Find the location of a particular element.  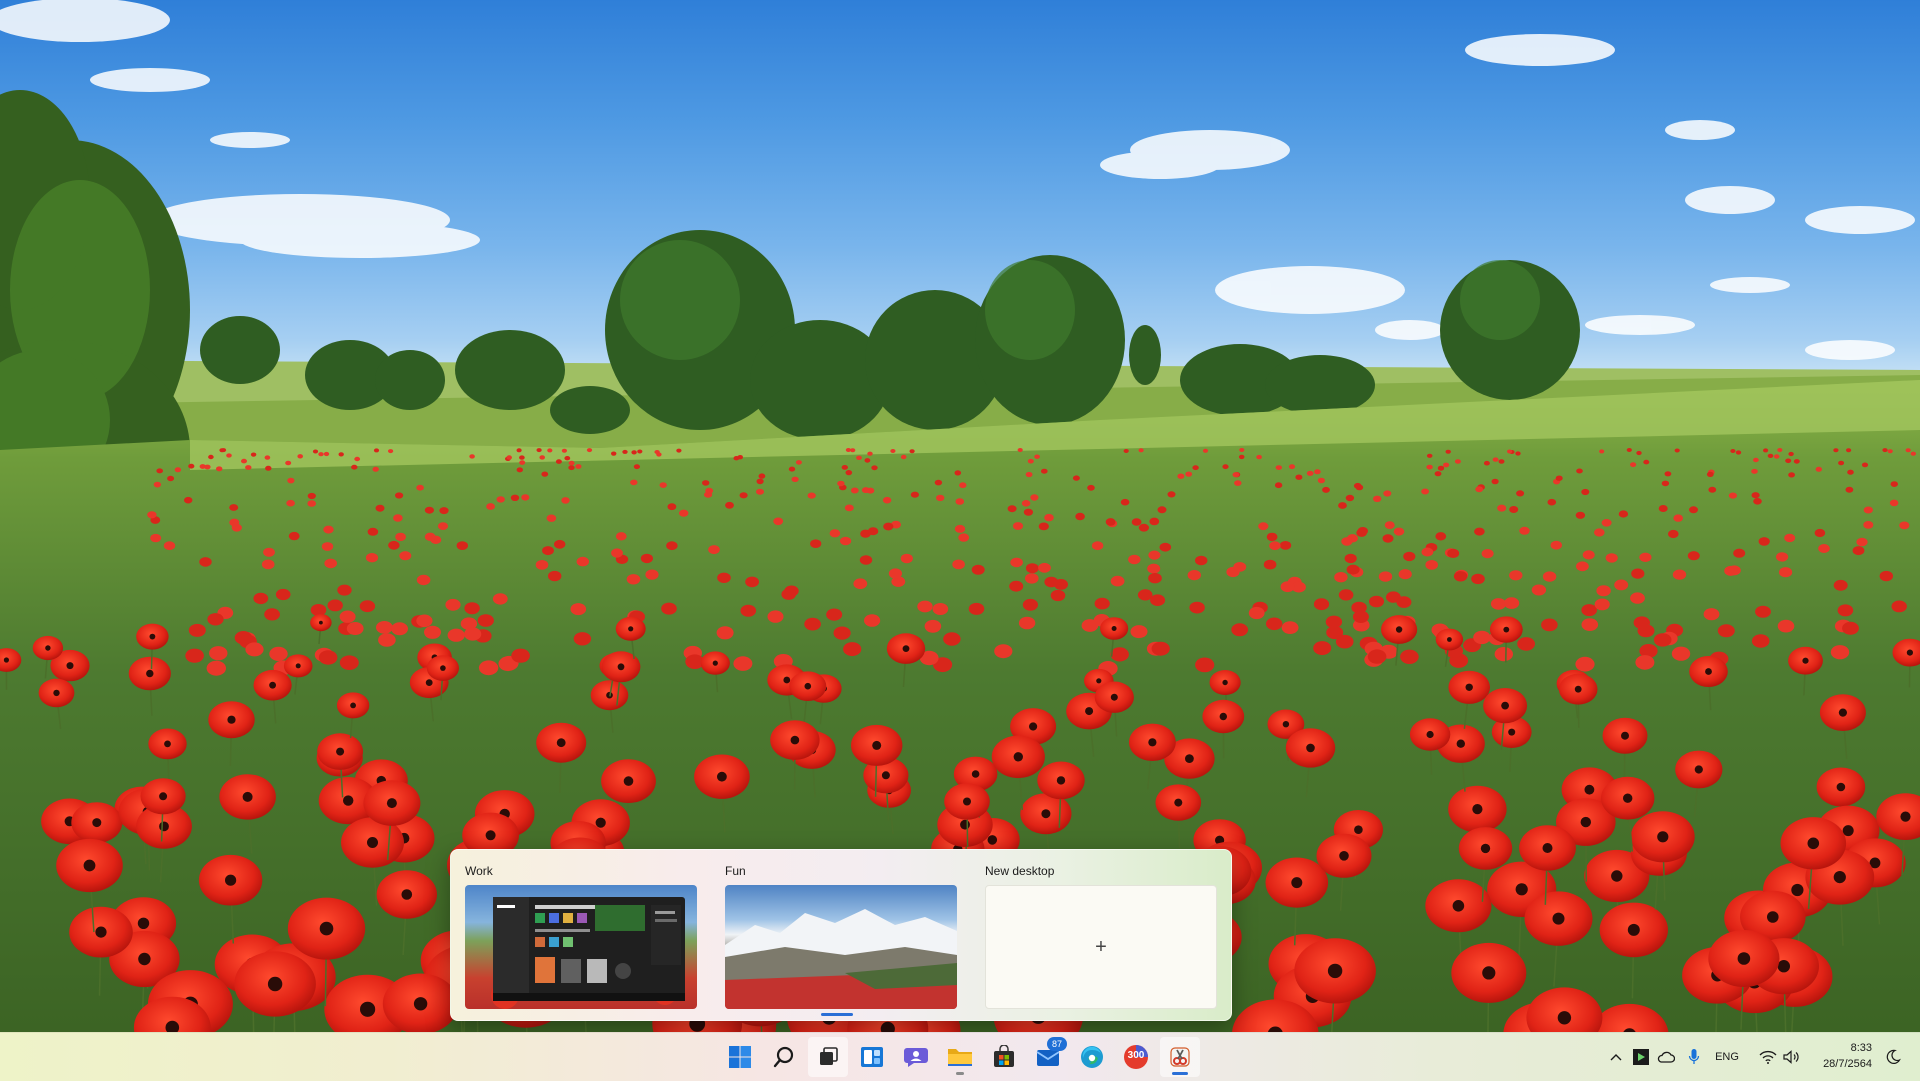

tray-app-icon is located at coordinates (1641, 1057).